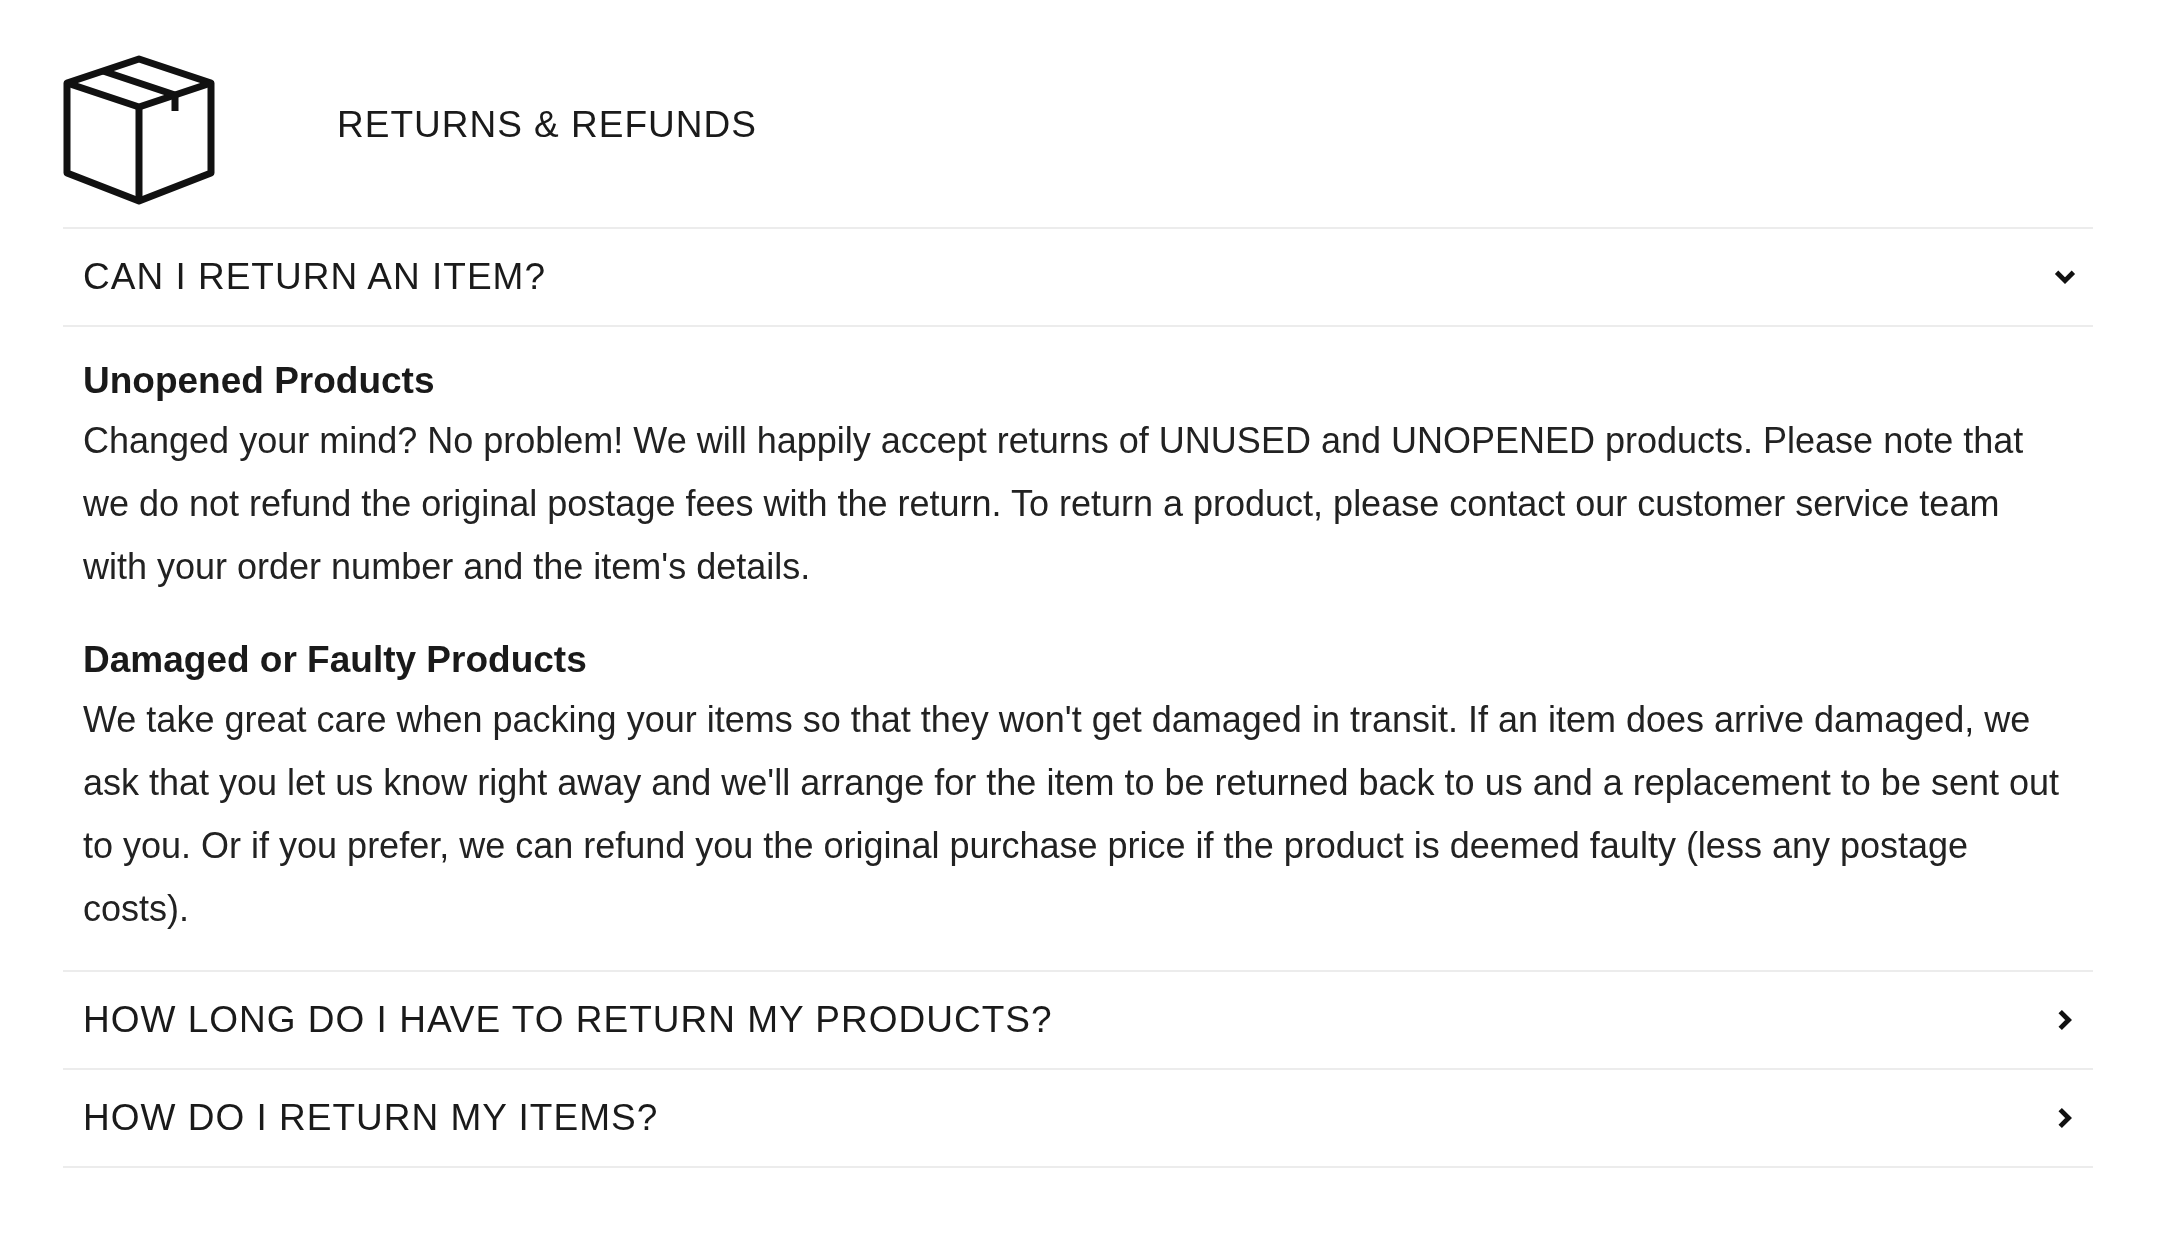 This screenshot has height=1254, width=2160. I want to click on faq-question: CAN I RETURN AN ITEM?, so click(1078, 278).